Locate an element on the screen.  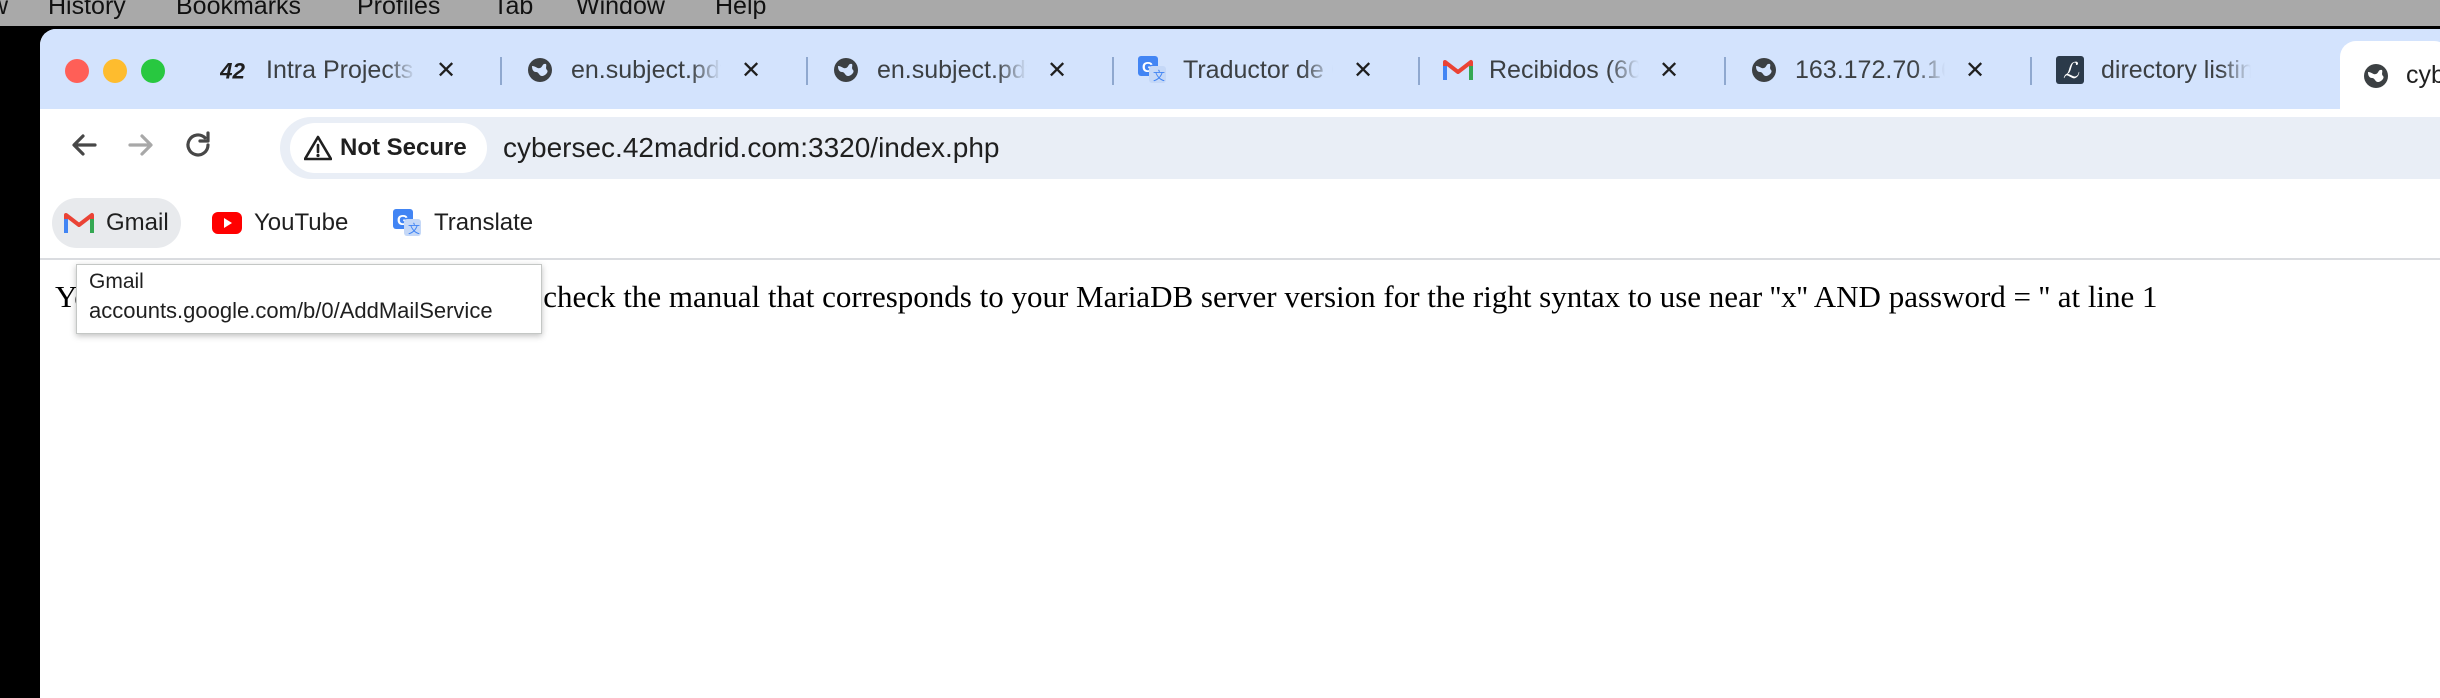
tab-title: cyb is located at coordinates (2423, 75).